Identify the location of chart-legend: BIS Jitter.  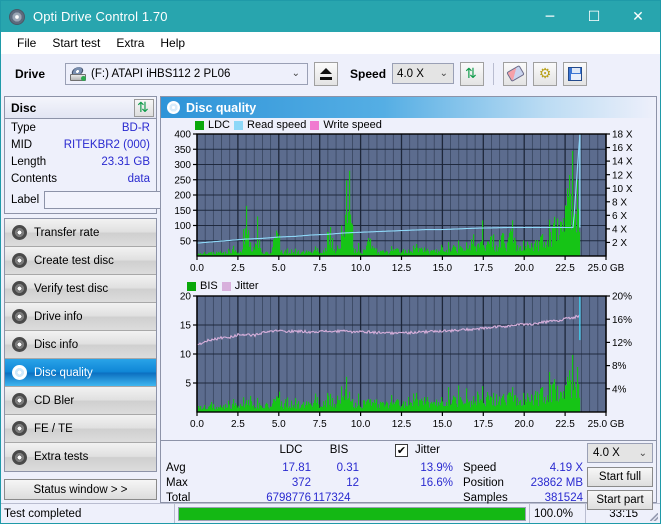
(223, 286).